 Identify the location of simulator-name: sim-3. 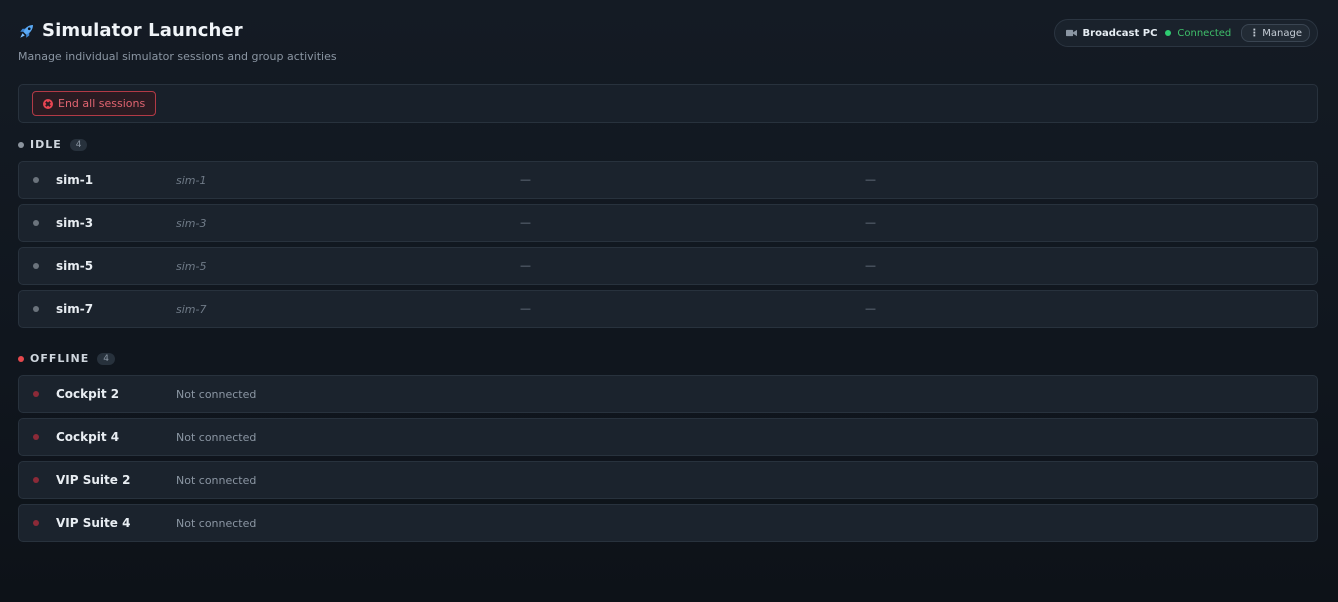
(75, 223).